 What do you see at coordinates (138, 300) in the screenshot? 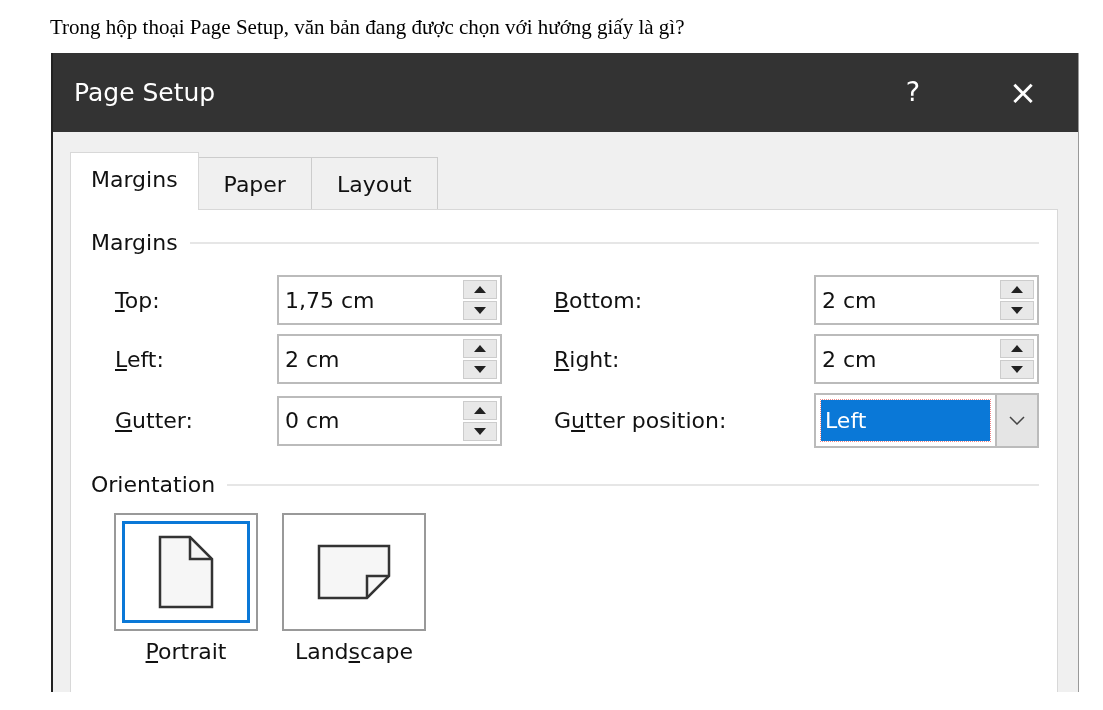
I see `field-label: Top:` at bounding box center [138, 300].